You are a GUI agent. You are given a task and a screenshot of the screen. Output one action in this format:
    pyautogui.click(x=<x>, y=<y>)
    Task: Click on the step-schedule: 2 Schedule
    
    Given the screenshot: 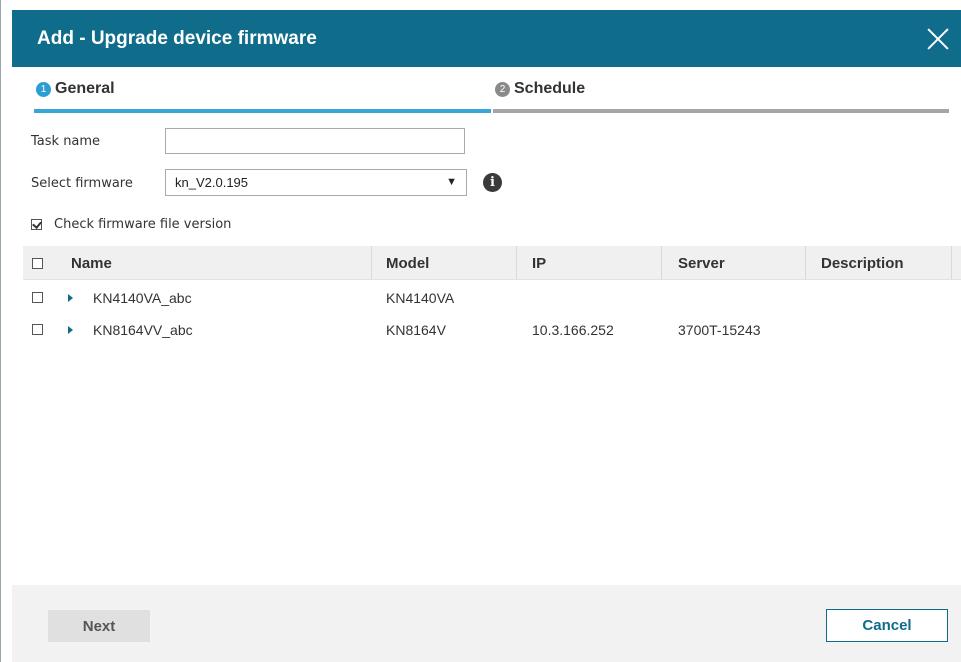 What is the action you would take?
    pyautogui.click(x=721, y=90)
    